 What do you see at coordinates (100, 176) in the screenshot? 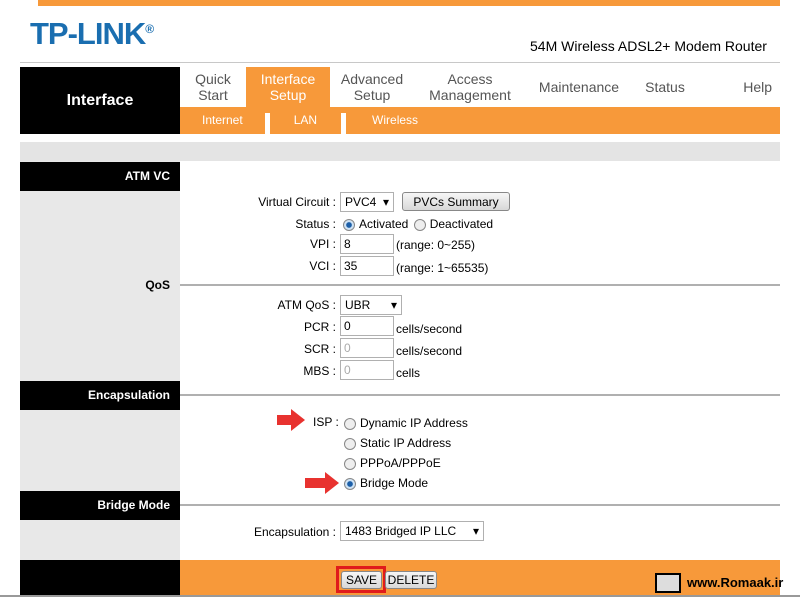
I see `section-atm-vc: ATM VC` at bounding box center [100, 176].